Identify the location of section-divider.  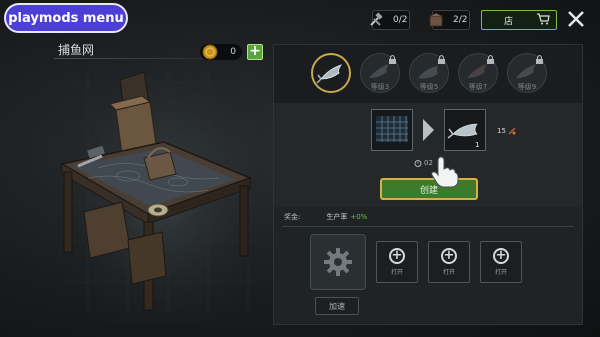
(428, 226).